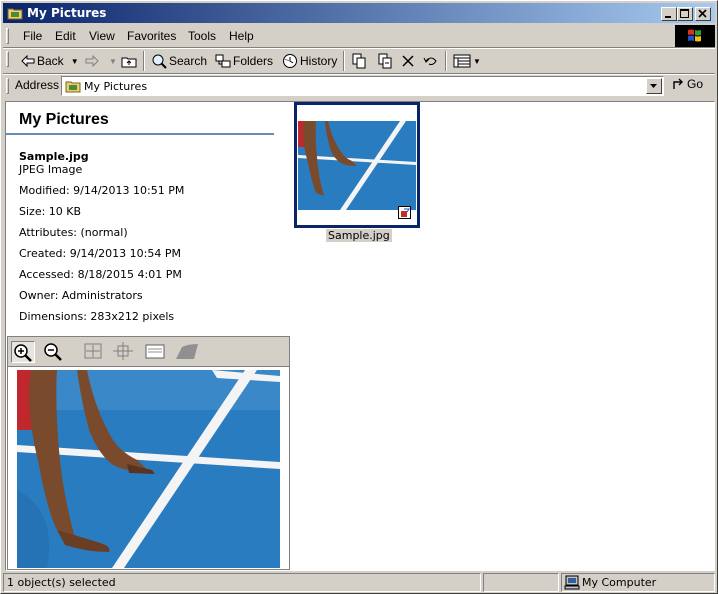  Describe the element at coordinates (101, 61) in the screenshot. I see `forward-button: ▼` at that location.